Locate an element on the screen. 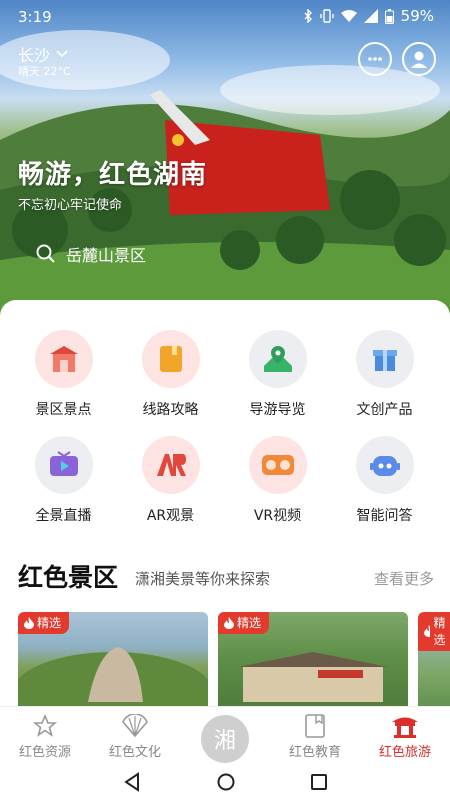 The image size is (450, 800). battery-percent: 59% is located at coordinates (417, 16).